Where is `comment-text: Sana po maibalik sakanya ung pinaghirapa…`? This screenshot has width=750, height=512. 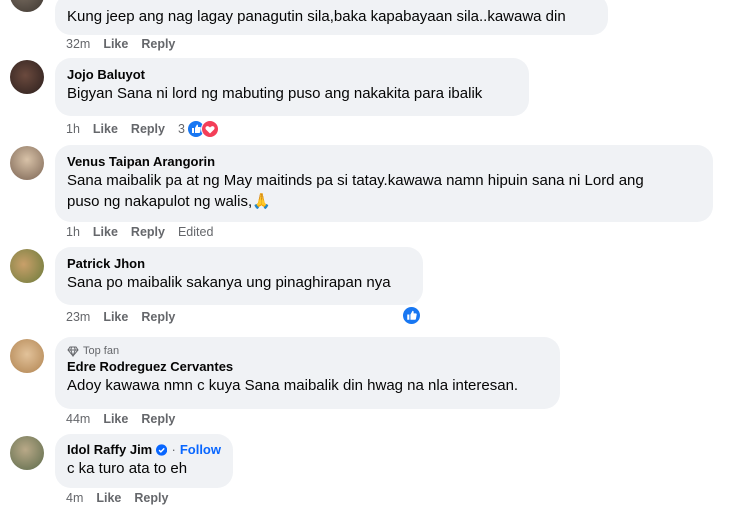 comment-text: Sana po maibalik sakanya ung pinaghirapa… is located at coordinates (229, 282).